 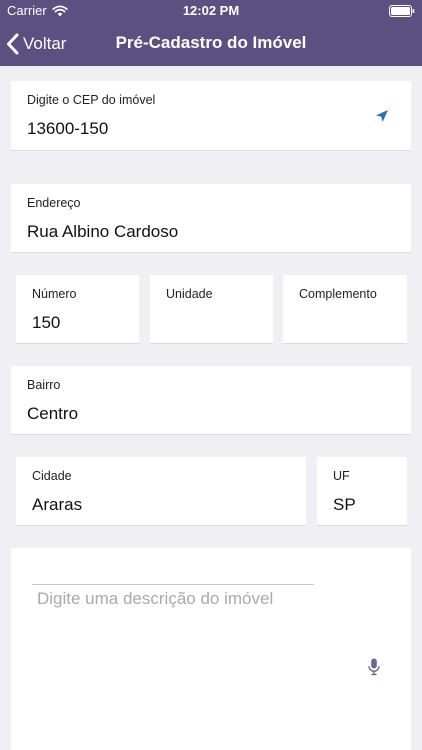 What do you see at coordinates (155, 599) in the screenshot?
I see `descricao-placeholder: Digite uma descrição do imóvel` at bounding box center [155, 599].